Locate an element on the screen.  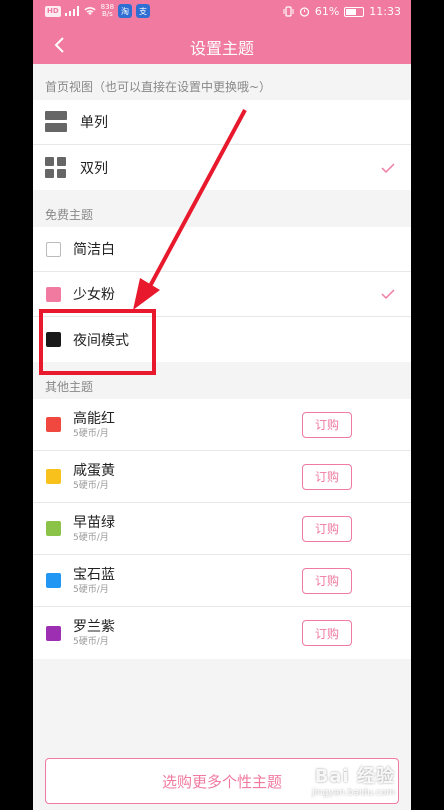
theme-option-red: 高能红 5硬币/月 订购 is located at coordinates (222, 425).